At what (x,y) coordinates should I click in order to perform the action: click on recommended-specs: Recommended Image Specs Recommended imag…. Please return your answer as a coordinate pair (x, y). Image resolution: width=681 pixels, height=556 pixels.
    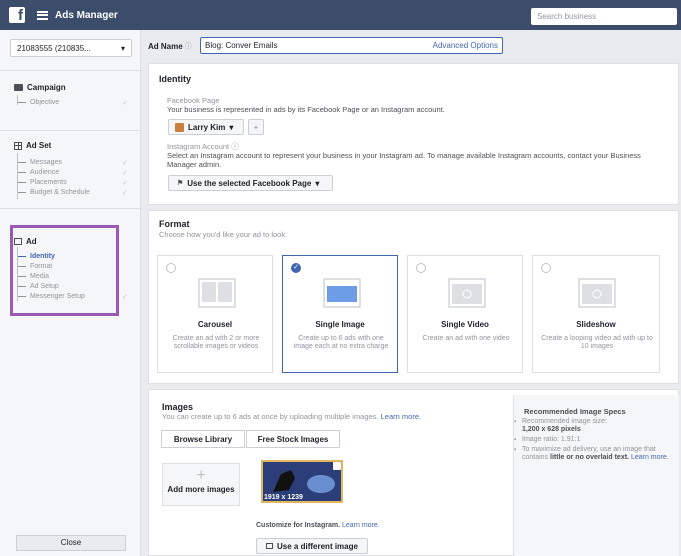
    Looking at the image, I should click on (596, 475).